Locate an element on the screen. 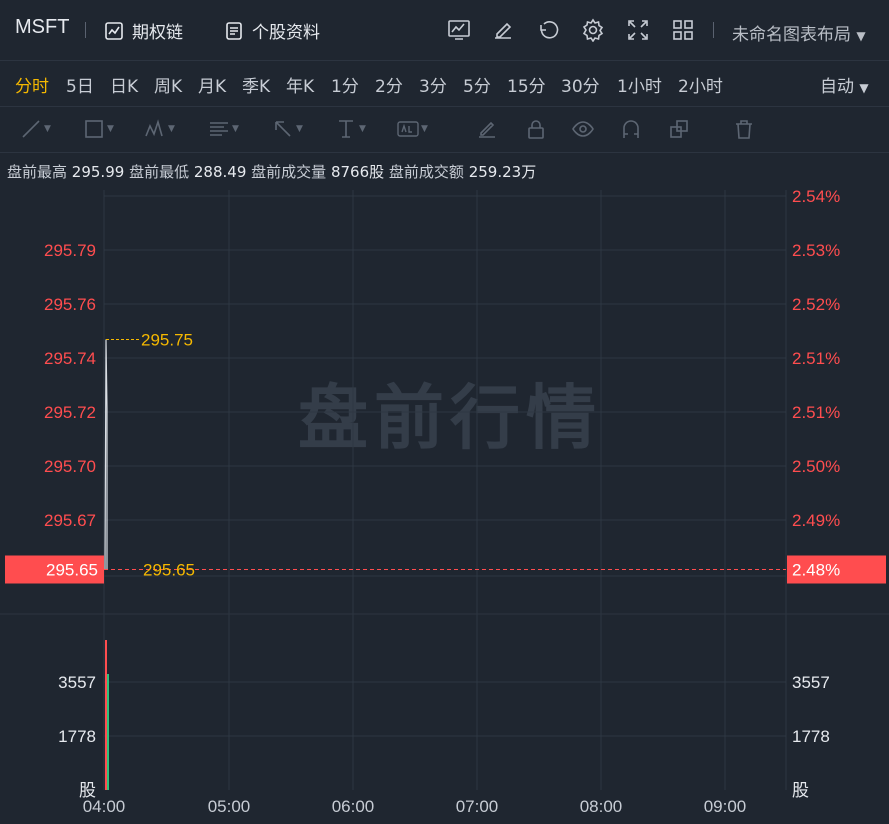  fullscreen-icon is located at coordinates (638, 30).